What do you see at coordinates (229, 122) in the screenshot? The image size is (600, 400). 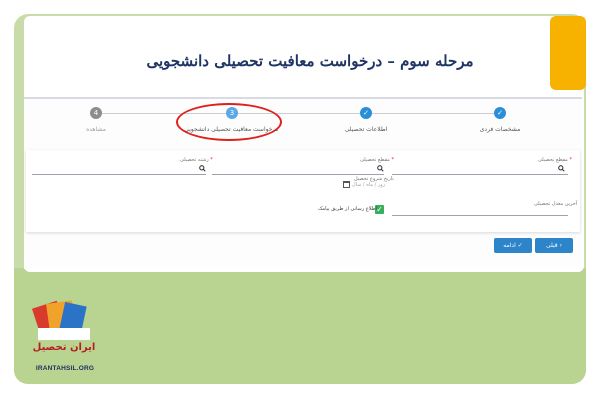 I see `highlight-ring` at bounding box center [229, 122].